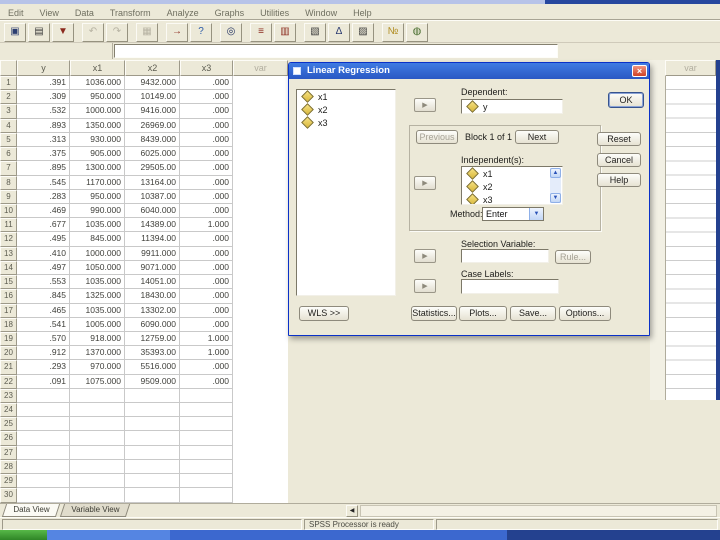  Describe the element at coordinates (690, 68) in the screenshot. I see `background-var-column-header: var` at that location.